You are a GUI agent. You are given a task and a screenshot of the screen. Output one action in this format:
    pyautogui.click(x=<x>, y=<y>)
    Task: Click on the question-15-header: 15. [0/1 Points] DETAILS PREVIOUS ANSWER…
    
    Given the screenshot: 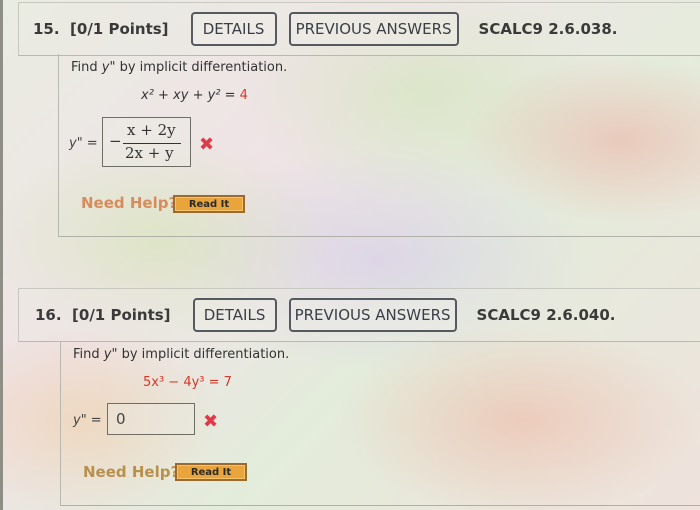 What is the action you would take?
    pyautogui.click(x=359, y=29)
    